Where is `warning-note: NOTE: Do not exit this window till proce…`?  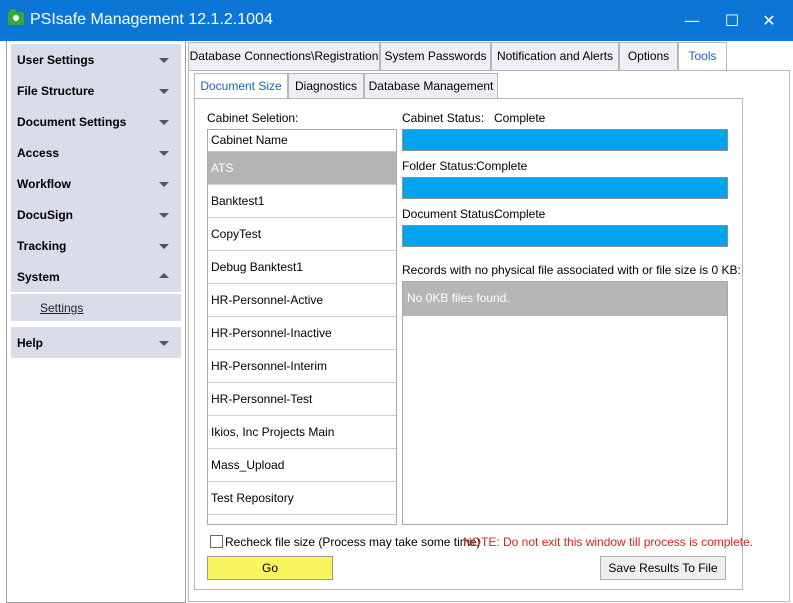 warning-note: NOTE: Do not exit this window till proce… is located at coordinates (608, 542).